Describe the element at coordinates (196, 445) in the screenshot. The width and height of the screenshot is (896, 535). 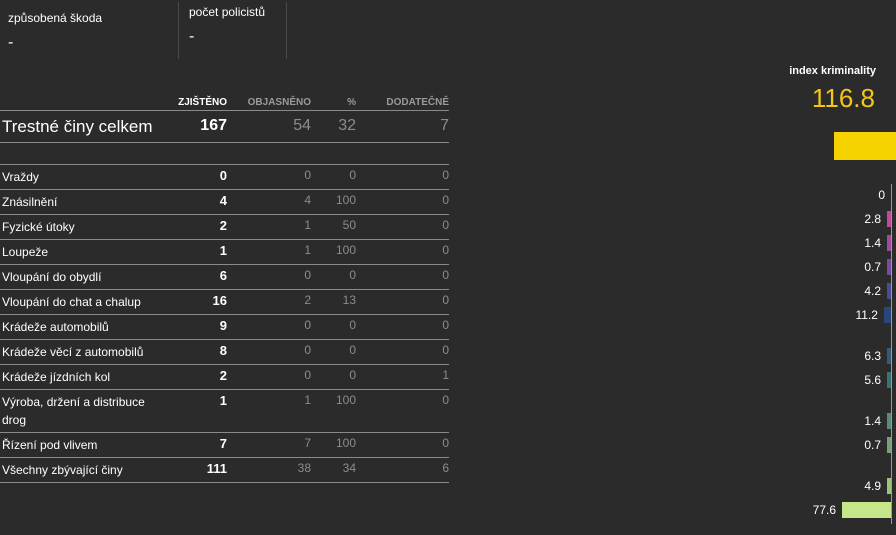
I see `cell-zjisteno: 7` at that location.